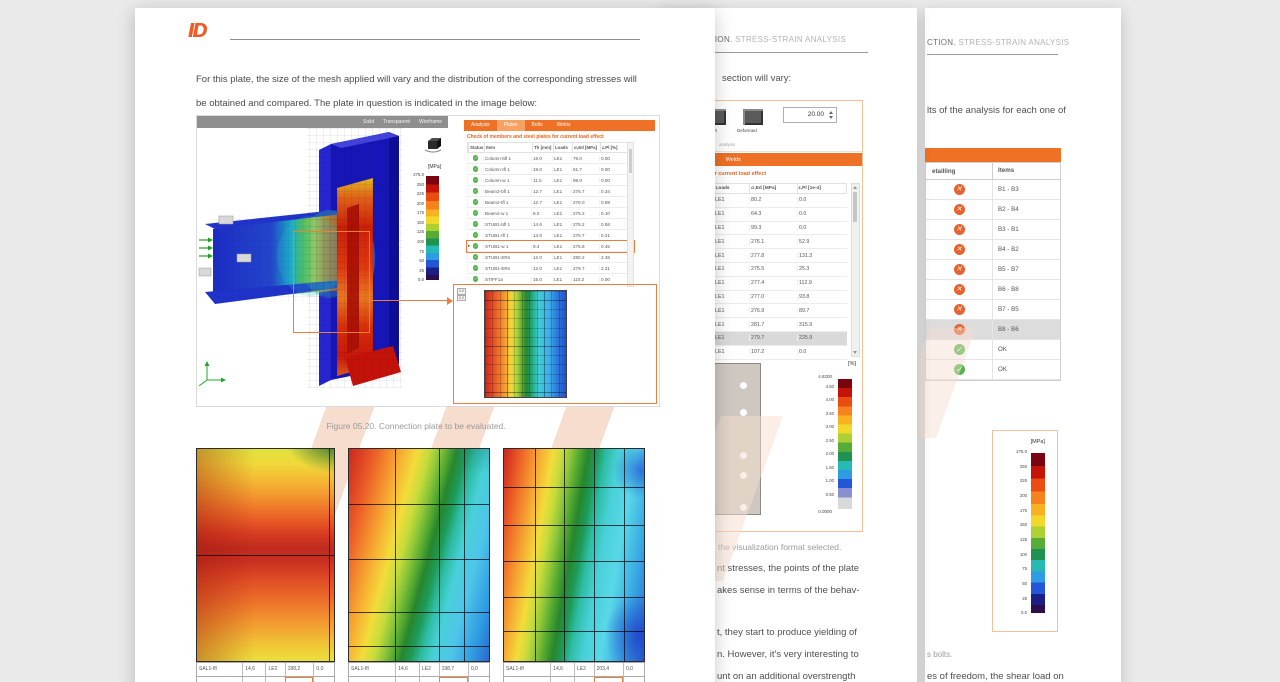 This screenshot has width=1280, height=682. Describe the element at coordinates (574, 555) in the screenshot. I see `mesh-plot-fine` at that location.